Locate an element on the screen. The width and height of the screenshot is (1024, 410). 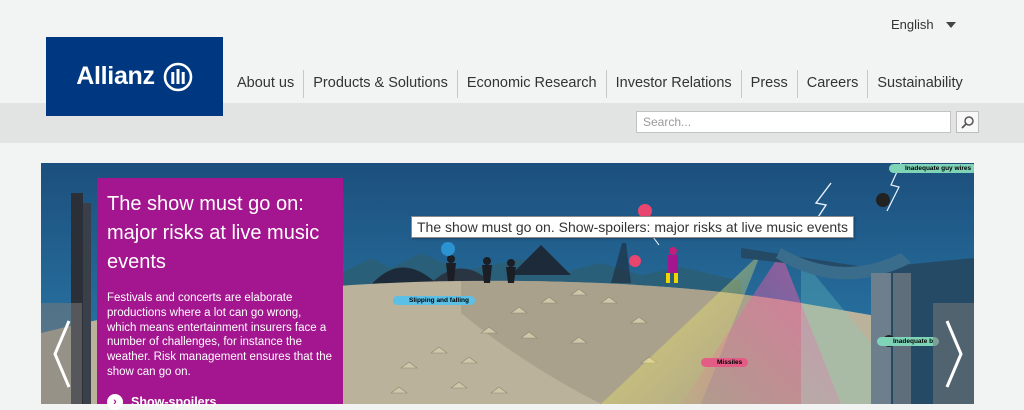
label-guy-wires: Inadequate guy wires is located at coordinates (931, 168).